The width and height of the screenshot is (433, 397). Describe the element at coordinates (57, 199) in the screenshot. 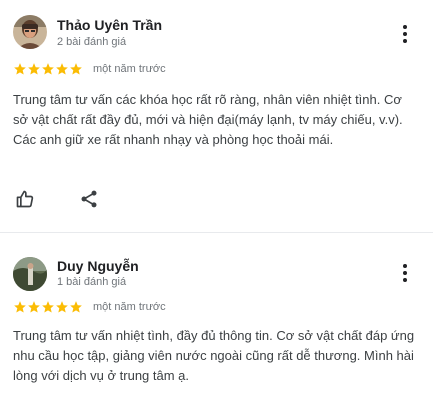

I see `review-actions` at that location.